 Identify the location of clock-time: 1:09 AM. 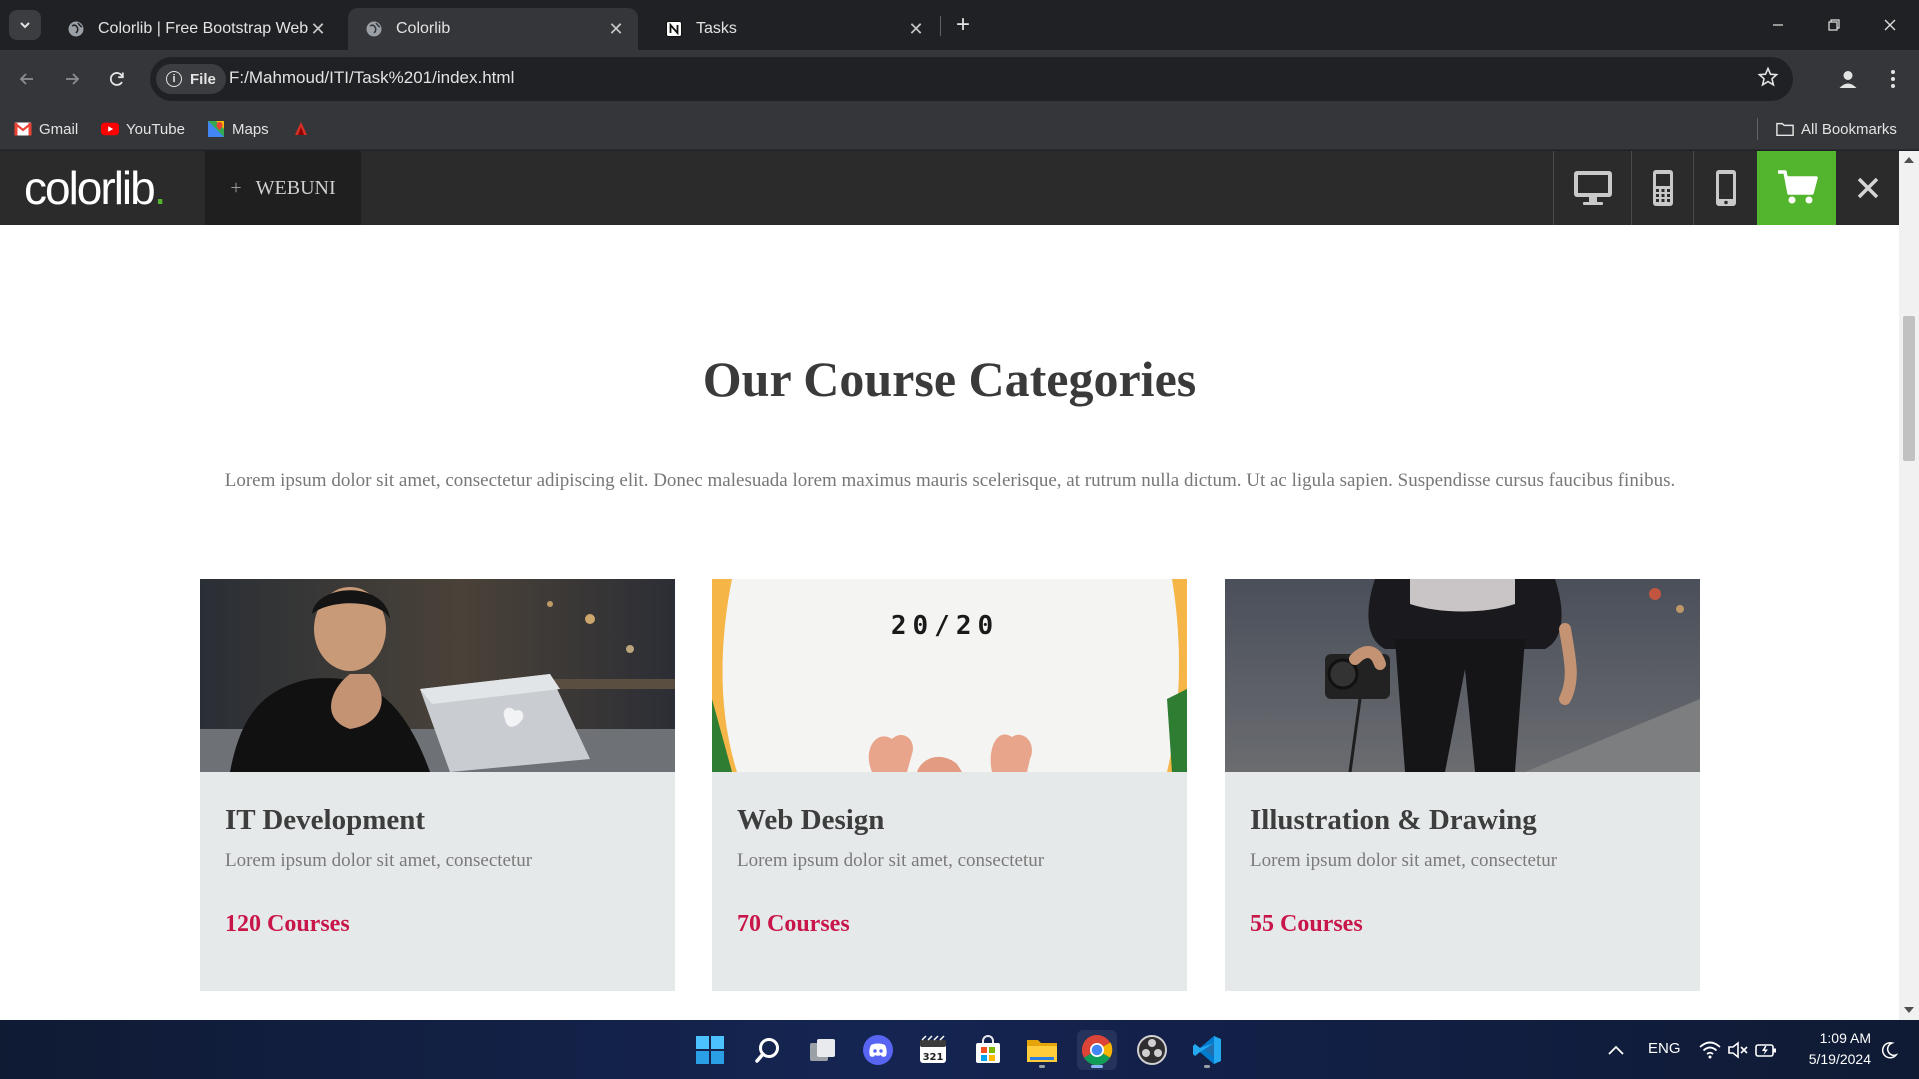
(1838, 1038).